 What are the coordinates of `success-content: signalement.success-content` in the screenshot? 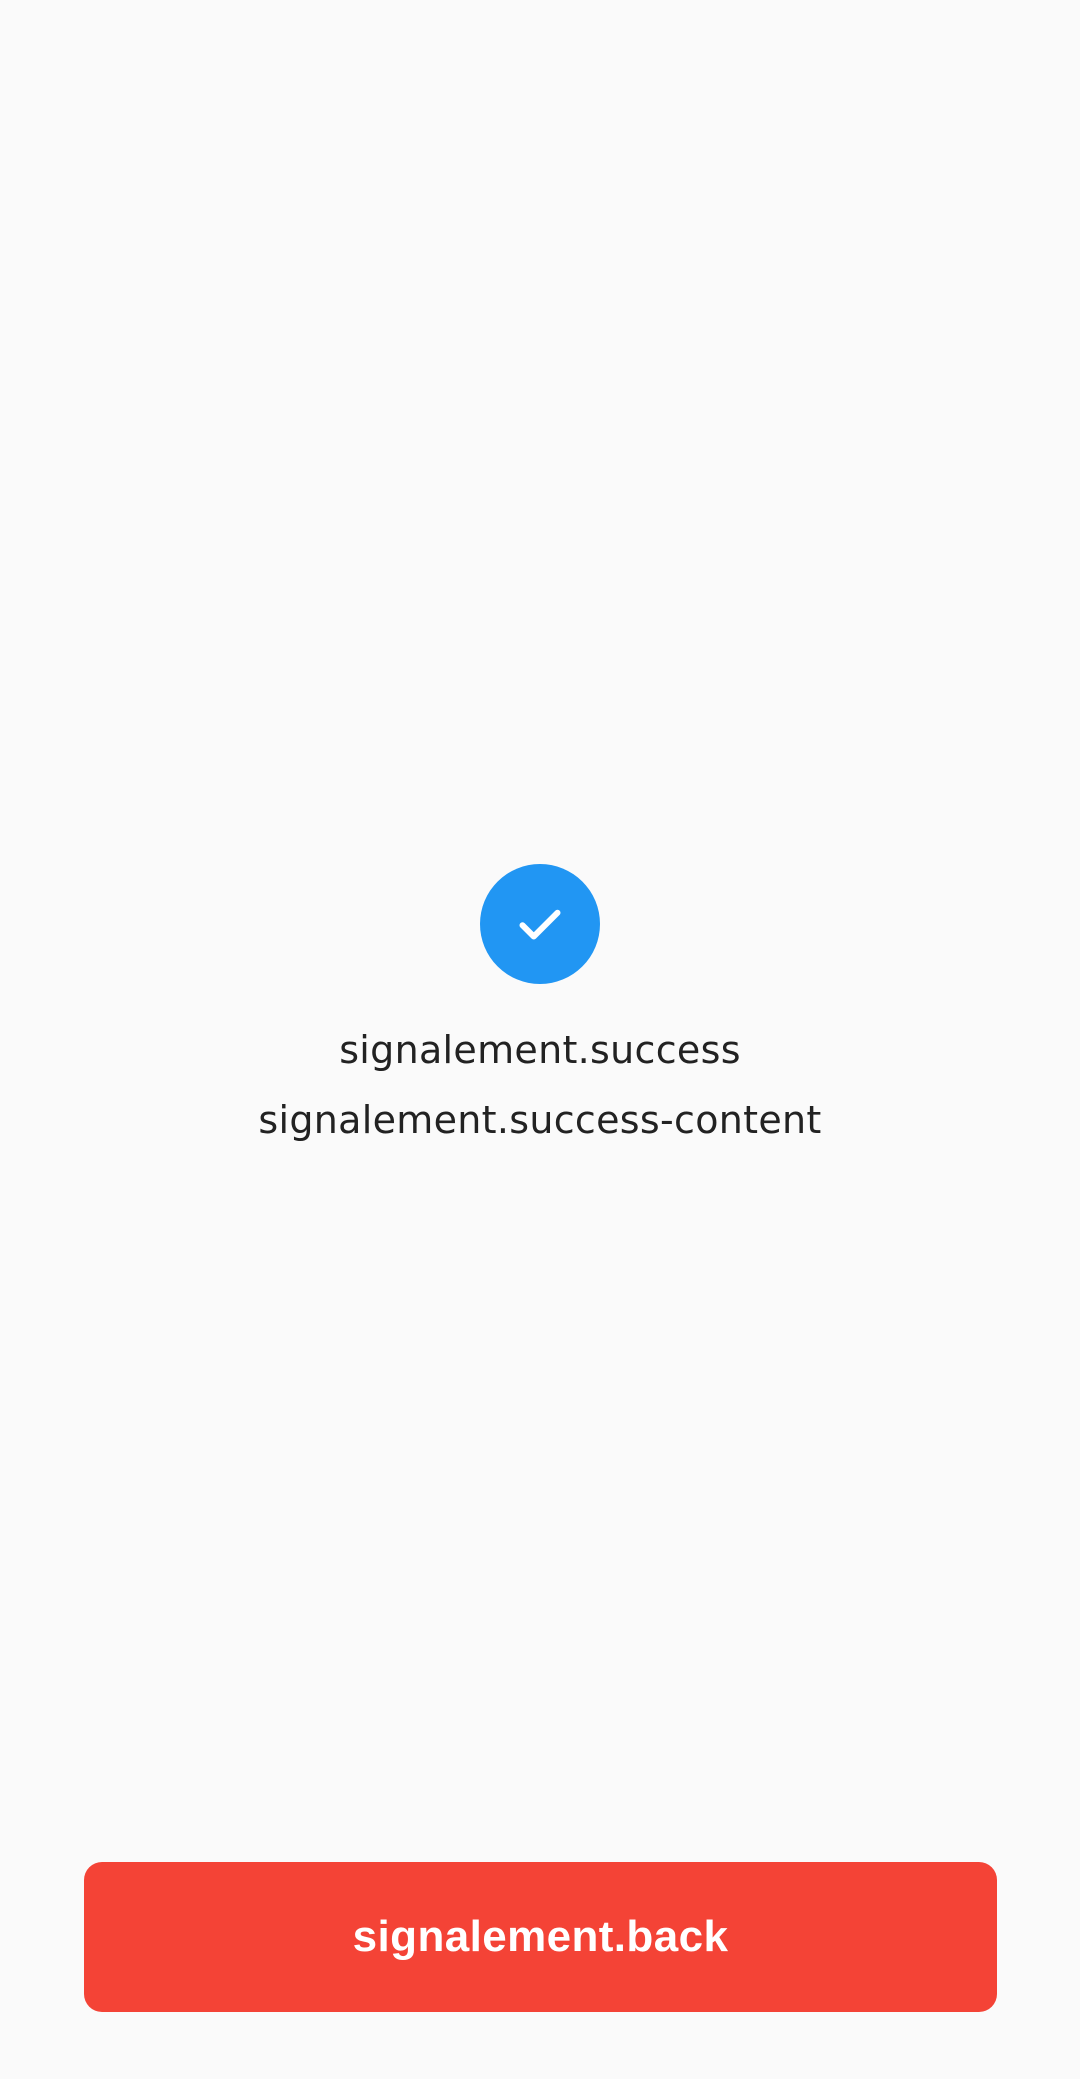 It's located at (540, 1120).